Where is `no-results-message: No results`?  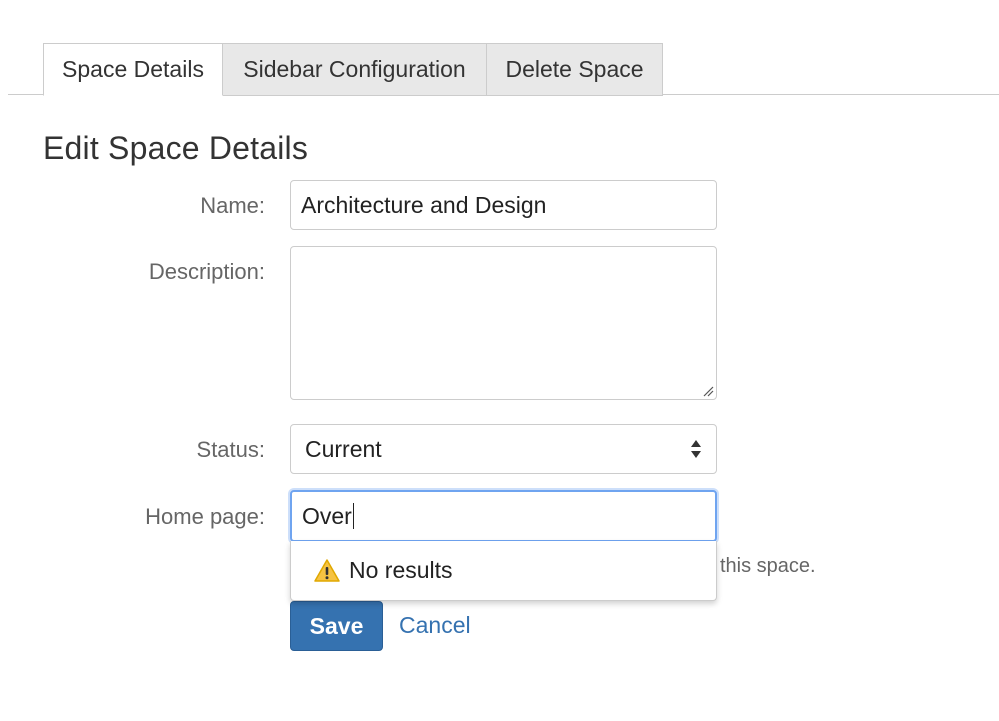 no-results-message: No results is located at coordinates (401, 570).